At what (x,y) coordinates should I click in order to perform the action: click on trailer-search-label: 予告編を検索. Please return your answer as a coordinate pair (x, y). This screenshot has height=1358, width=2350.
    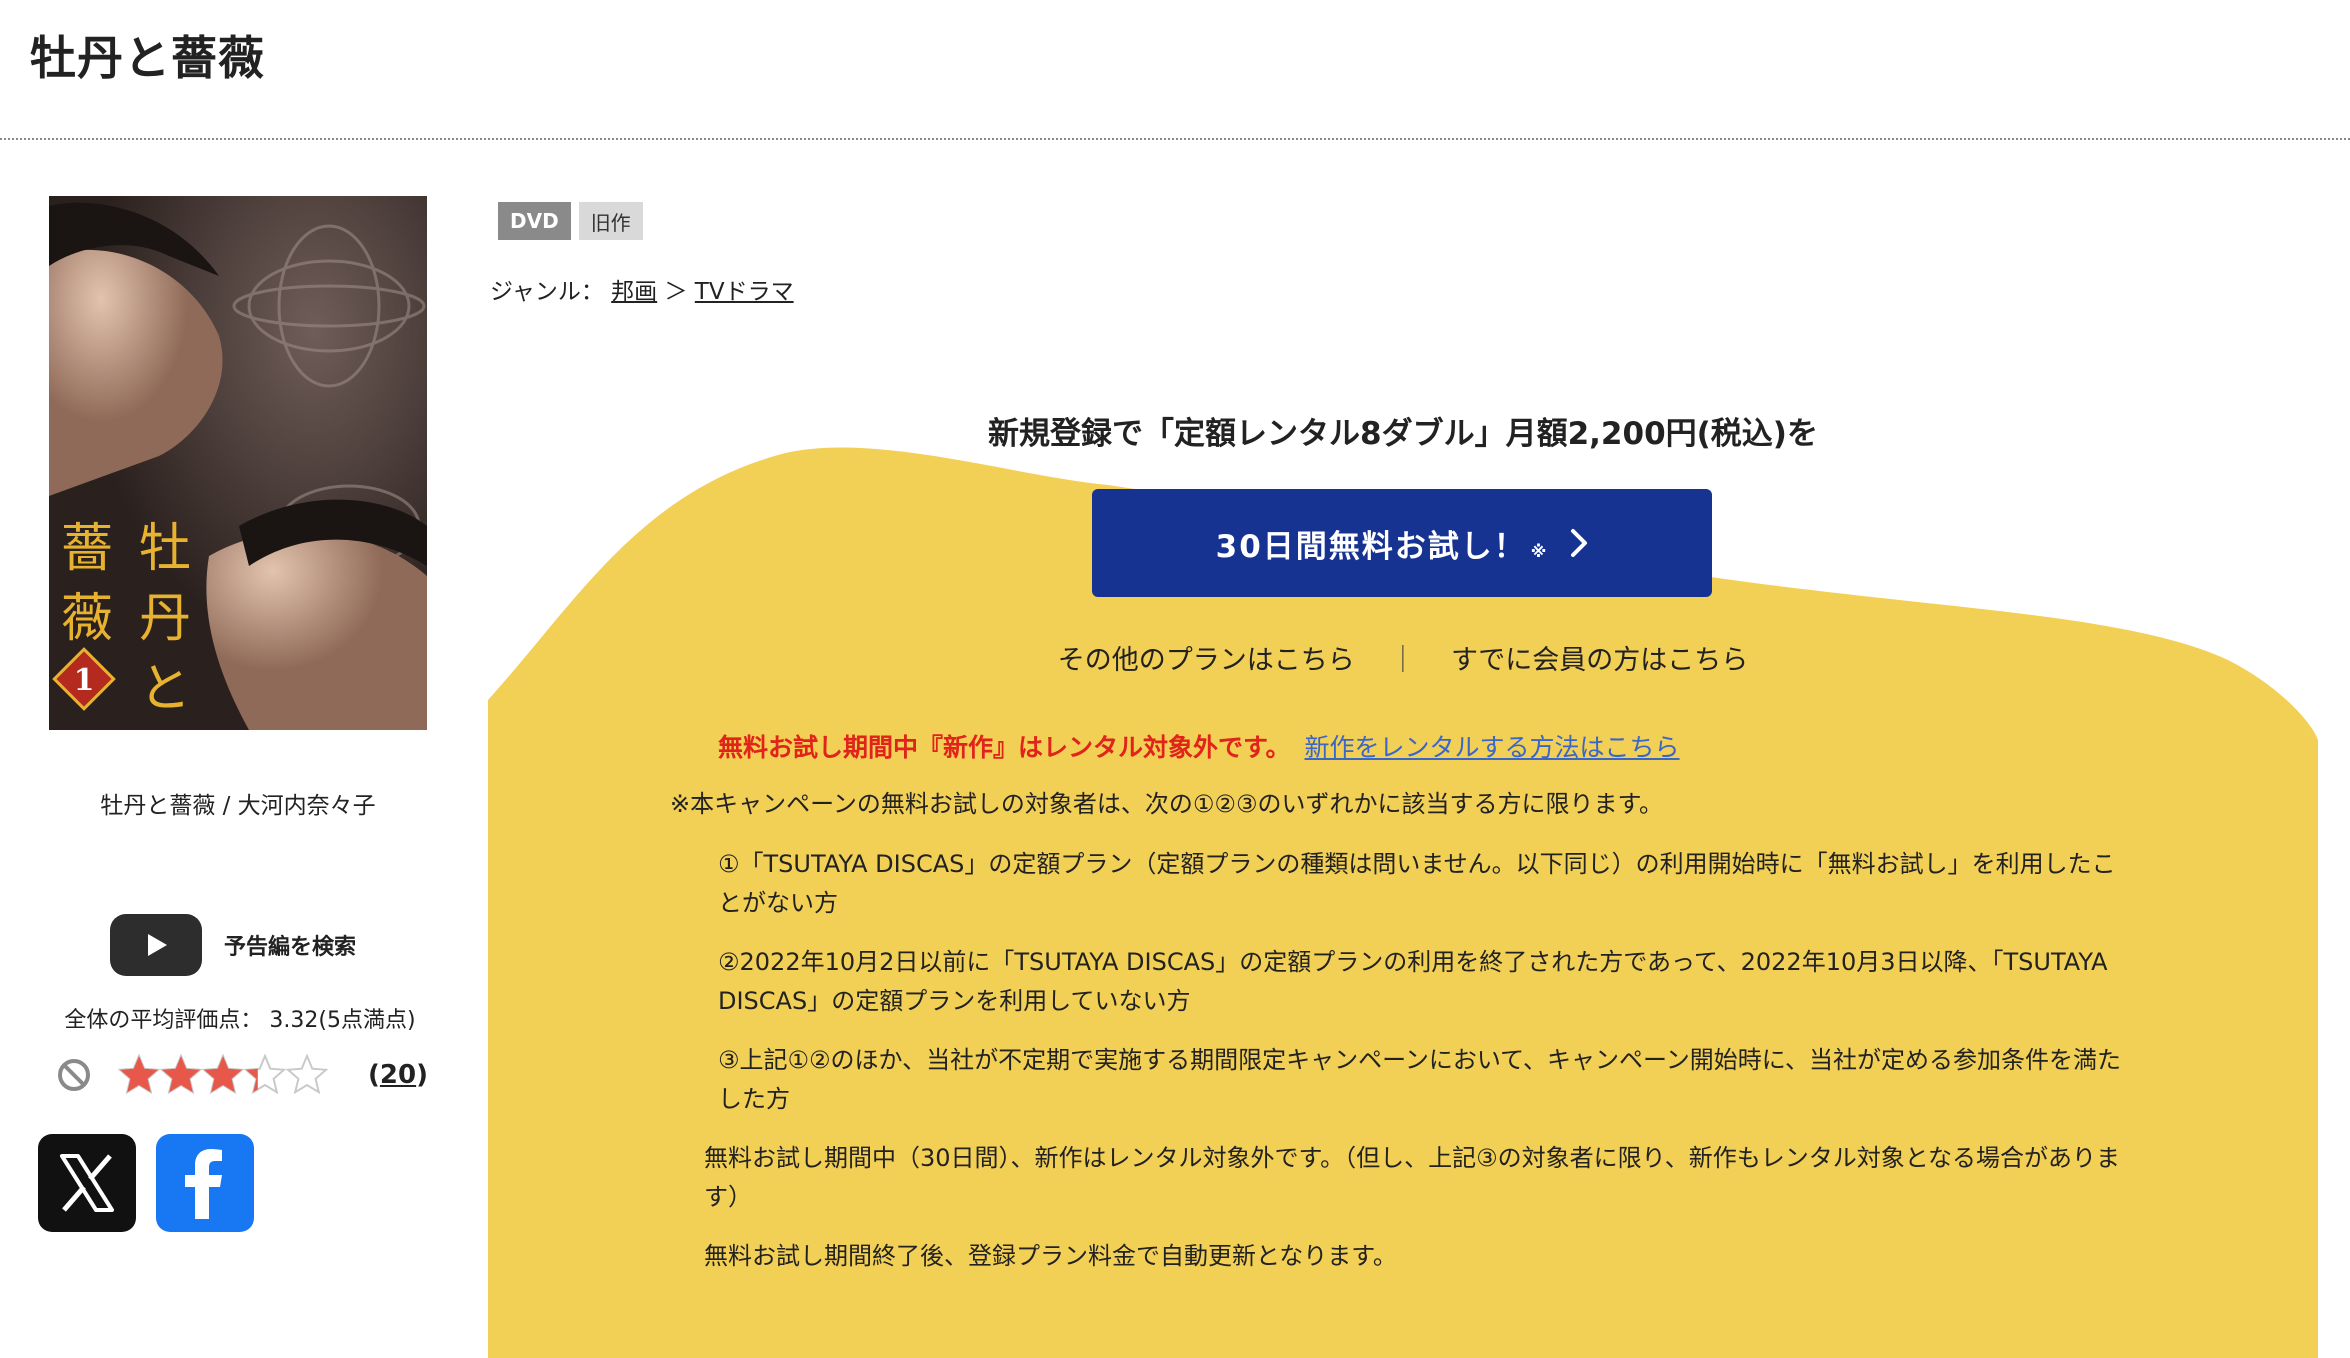
    Looking at the image, I should click on (290, 947).